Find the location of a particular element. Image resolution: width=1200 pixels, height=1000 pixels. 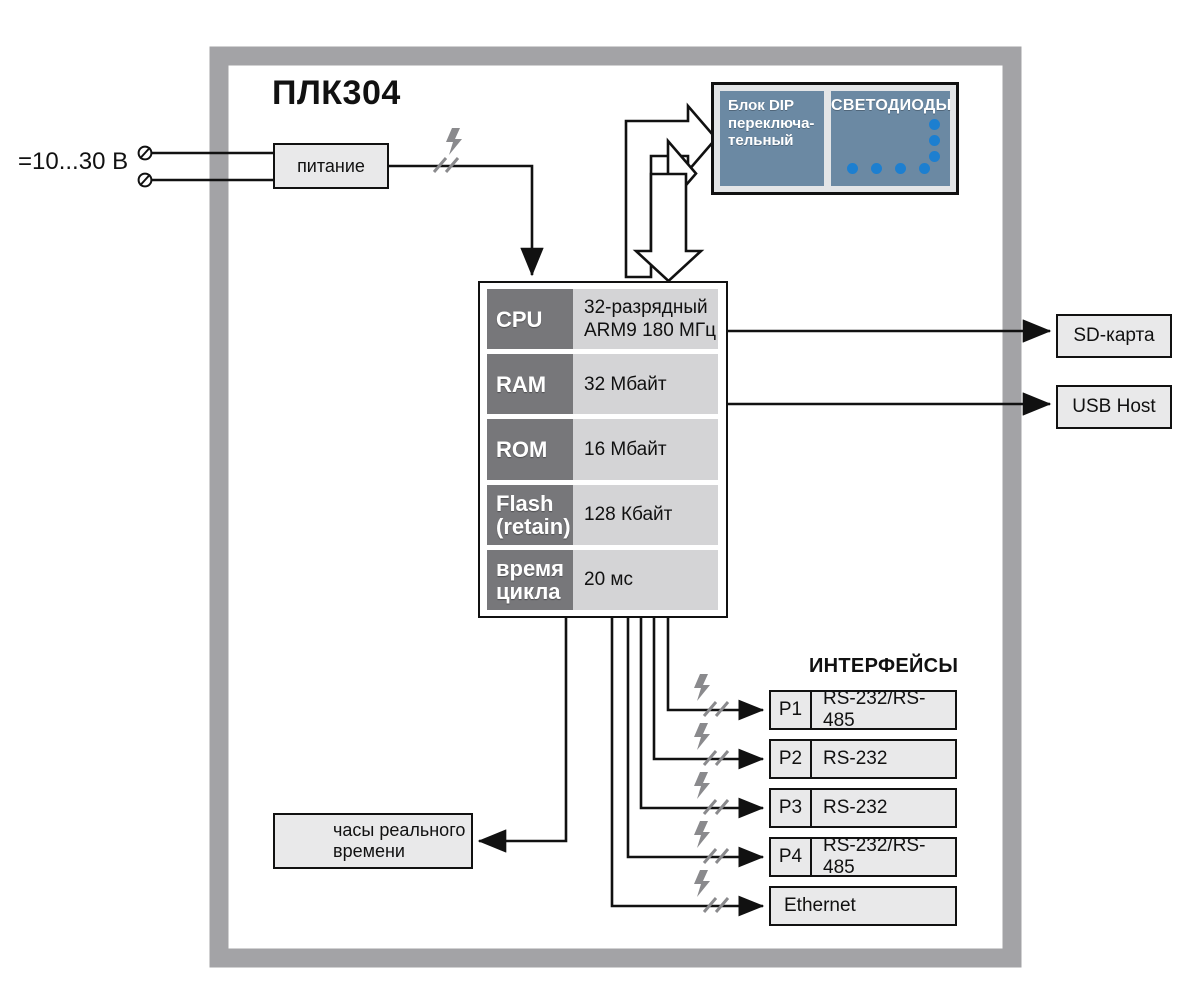

power-block: питание is located at coordinates (331, 166).